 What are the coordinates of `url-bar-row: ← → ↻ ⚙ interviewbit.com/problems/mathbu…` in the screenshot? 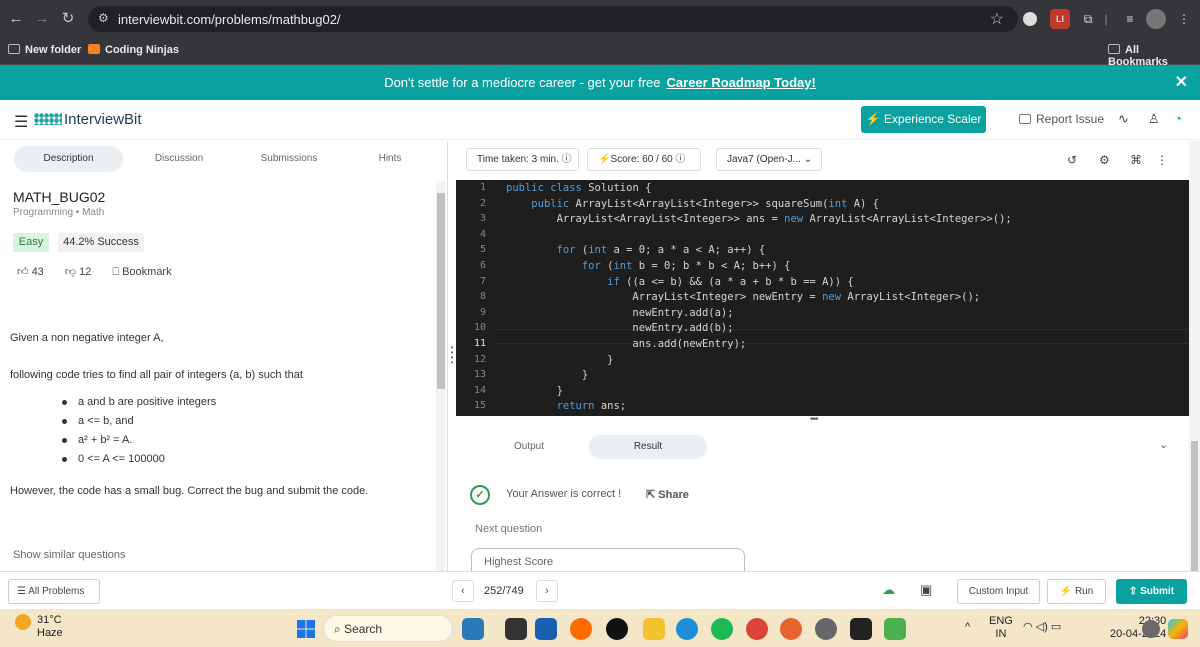 It's located at (600, 19).